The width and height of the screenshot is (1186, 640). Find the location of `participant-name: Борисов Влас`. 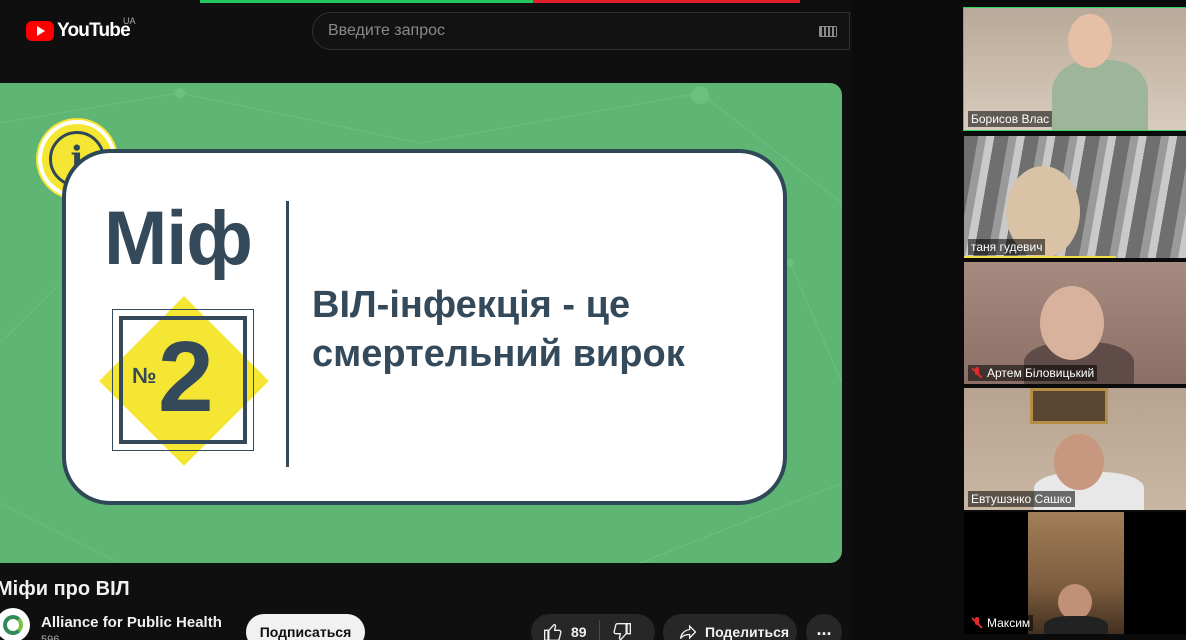

participant-name: Борисов Влас is located at coordinates (1010, 119).